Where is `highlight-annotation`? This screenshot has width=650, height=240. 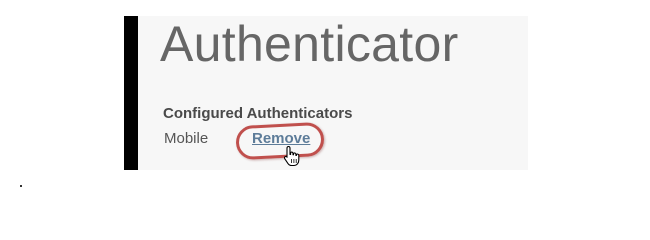 highlight-annotation is located at coordinates (280, 141).